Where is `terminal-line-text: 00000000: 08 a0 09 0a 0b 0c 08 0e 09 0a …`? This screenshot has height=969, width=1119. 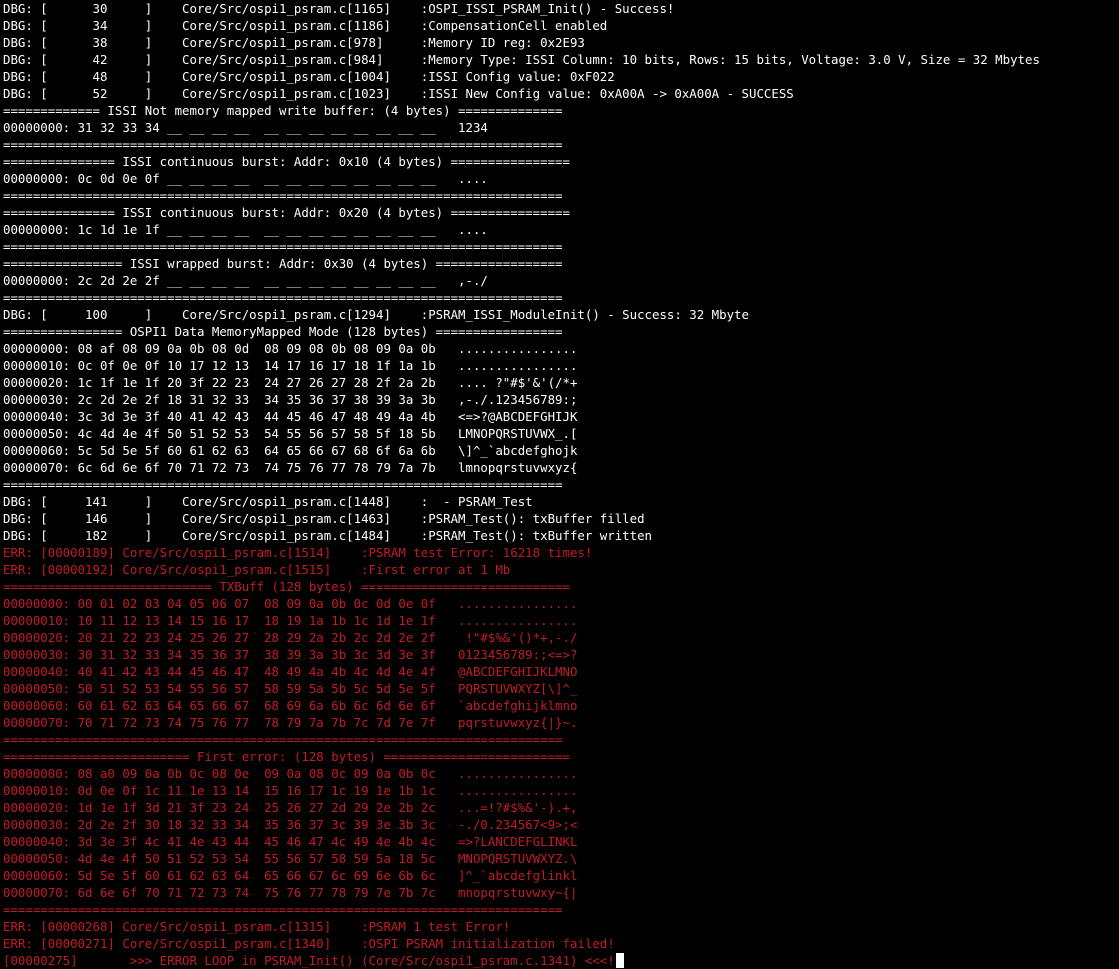
terminal-line-text: 00000000: 08 a0 09 0a 0b 0c 08 0e 09 0a … is located at coordinates (290, 773).